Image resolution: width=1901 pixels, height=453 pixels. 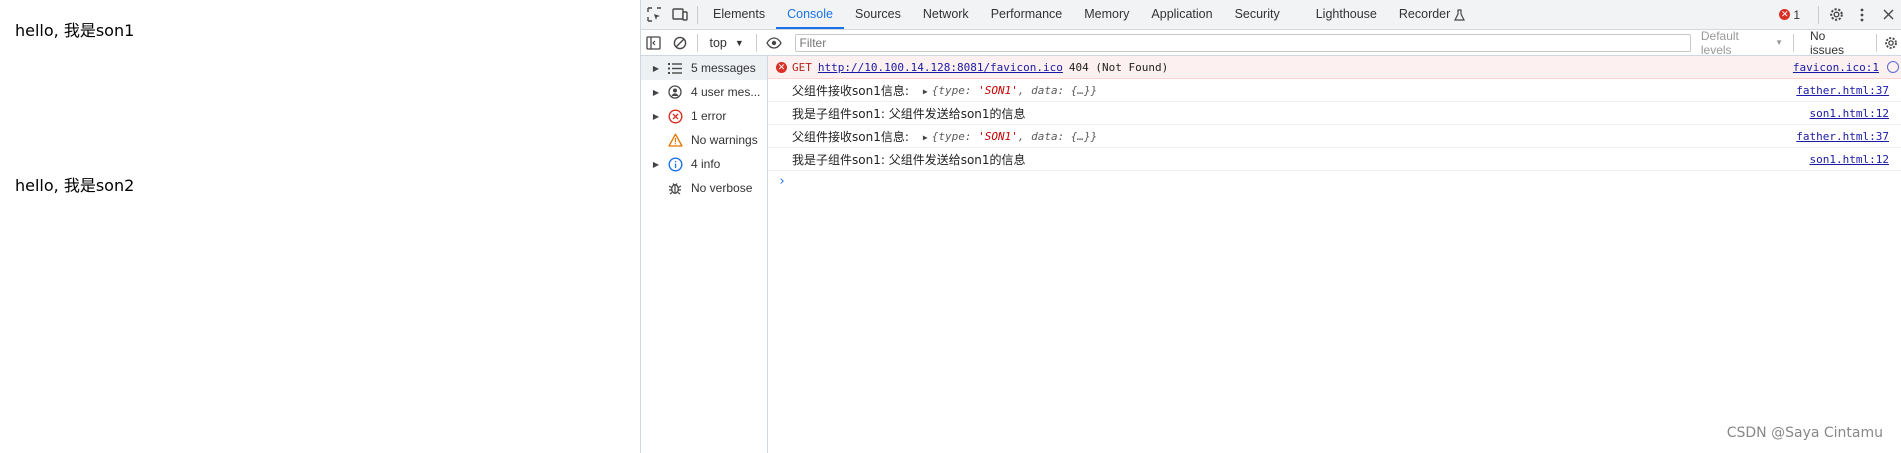 What do you see at coordinates (802, 67) in the screenshot?
I see `request-method: GET` at bounding box center [802, 67].